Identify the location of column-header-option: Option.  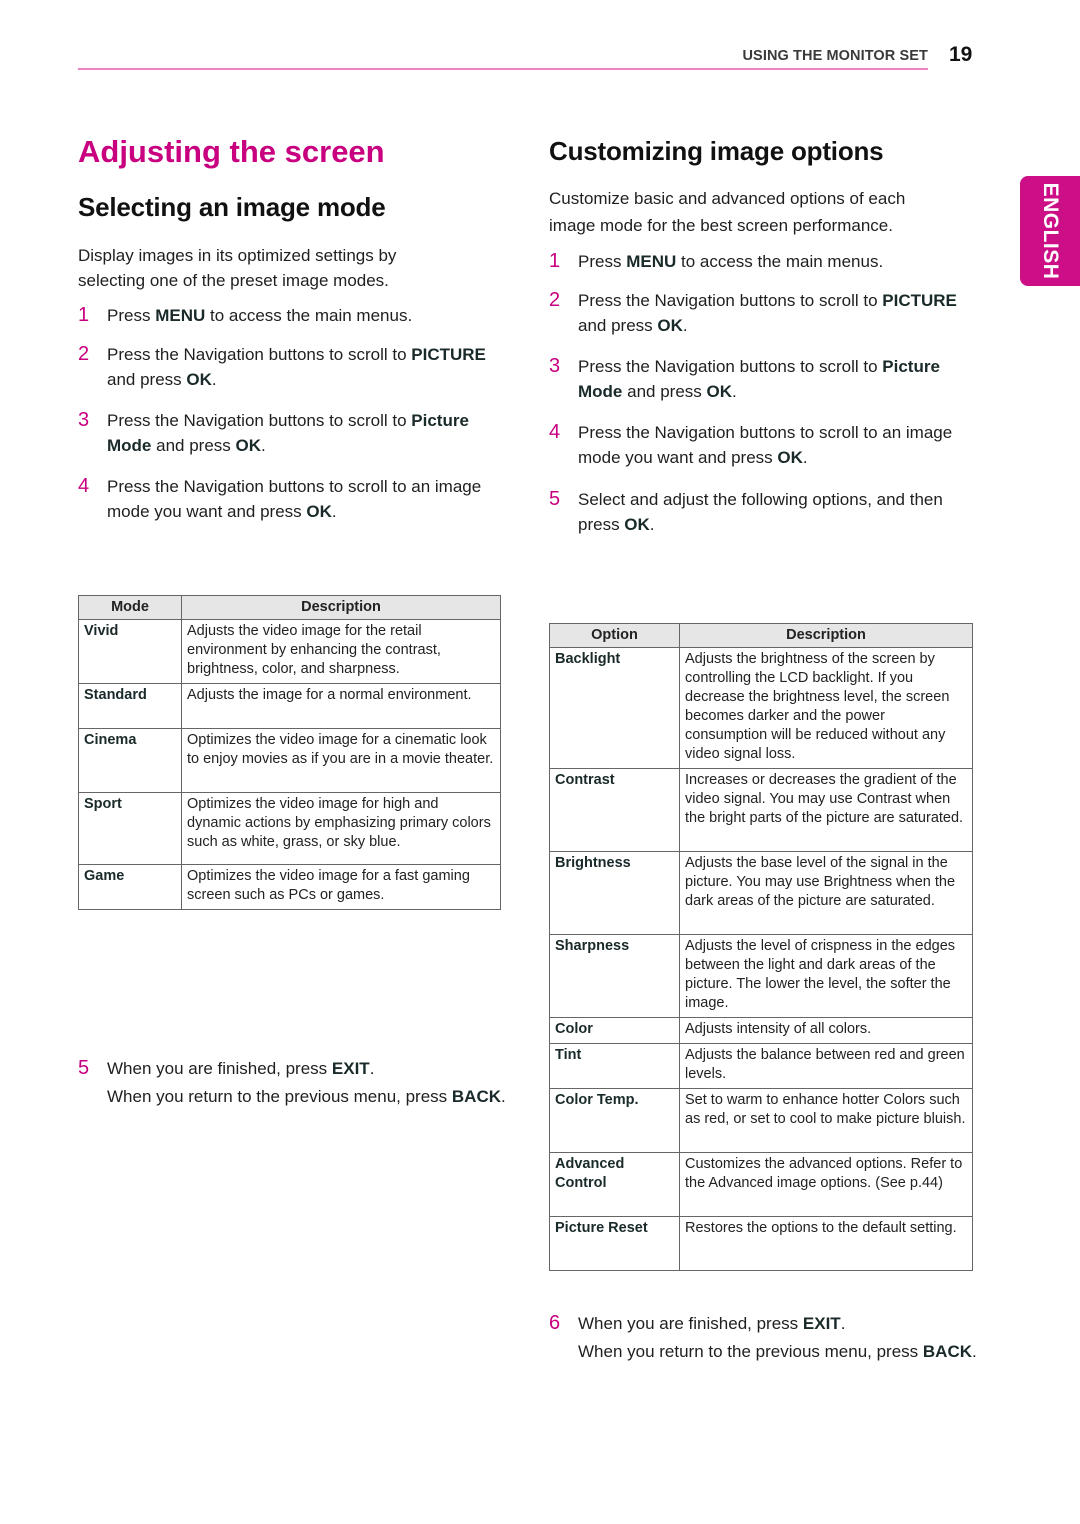
(614, 635).